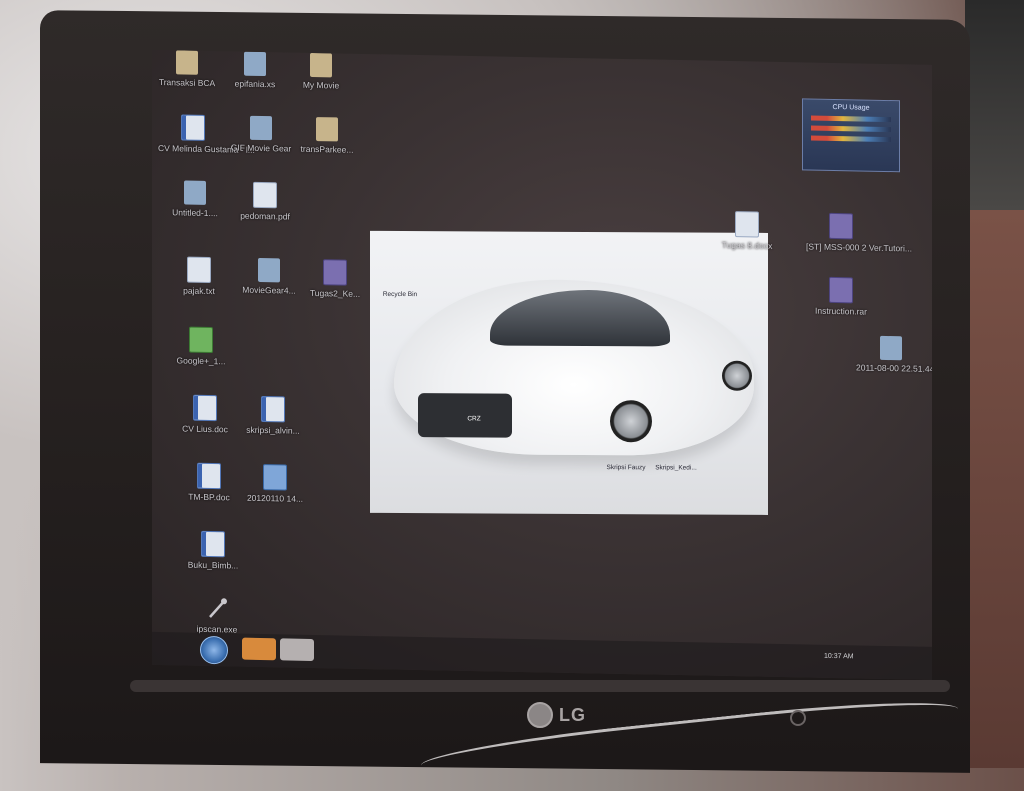 The image size is (1024, 791). What do you see at coordinates (747, 224) in the screenshot?
I see `document-icon` at bounding box center [747, 224].